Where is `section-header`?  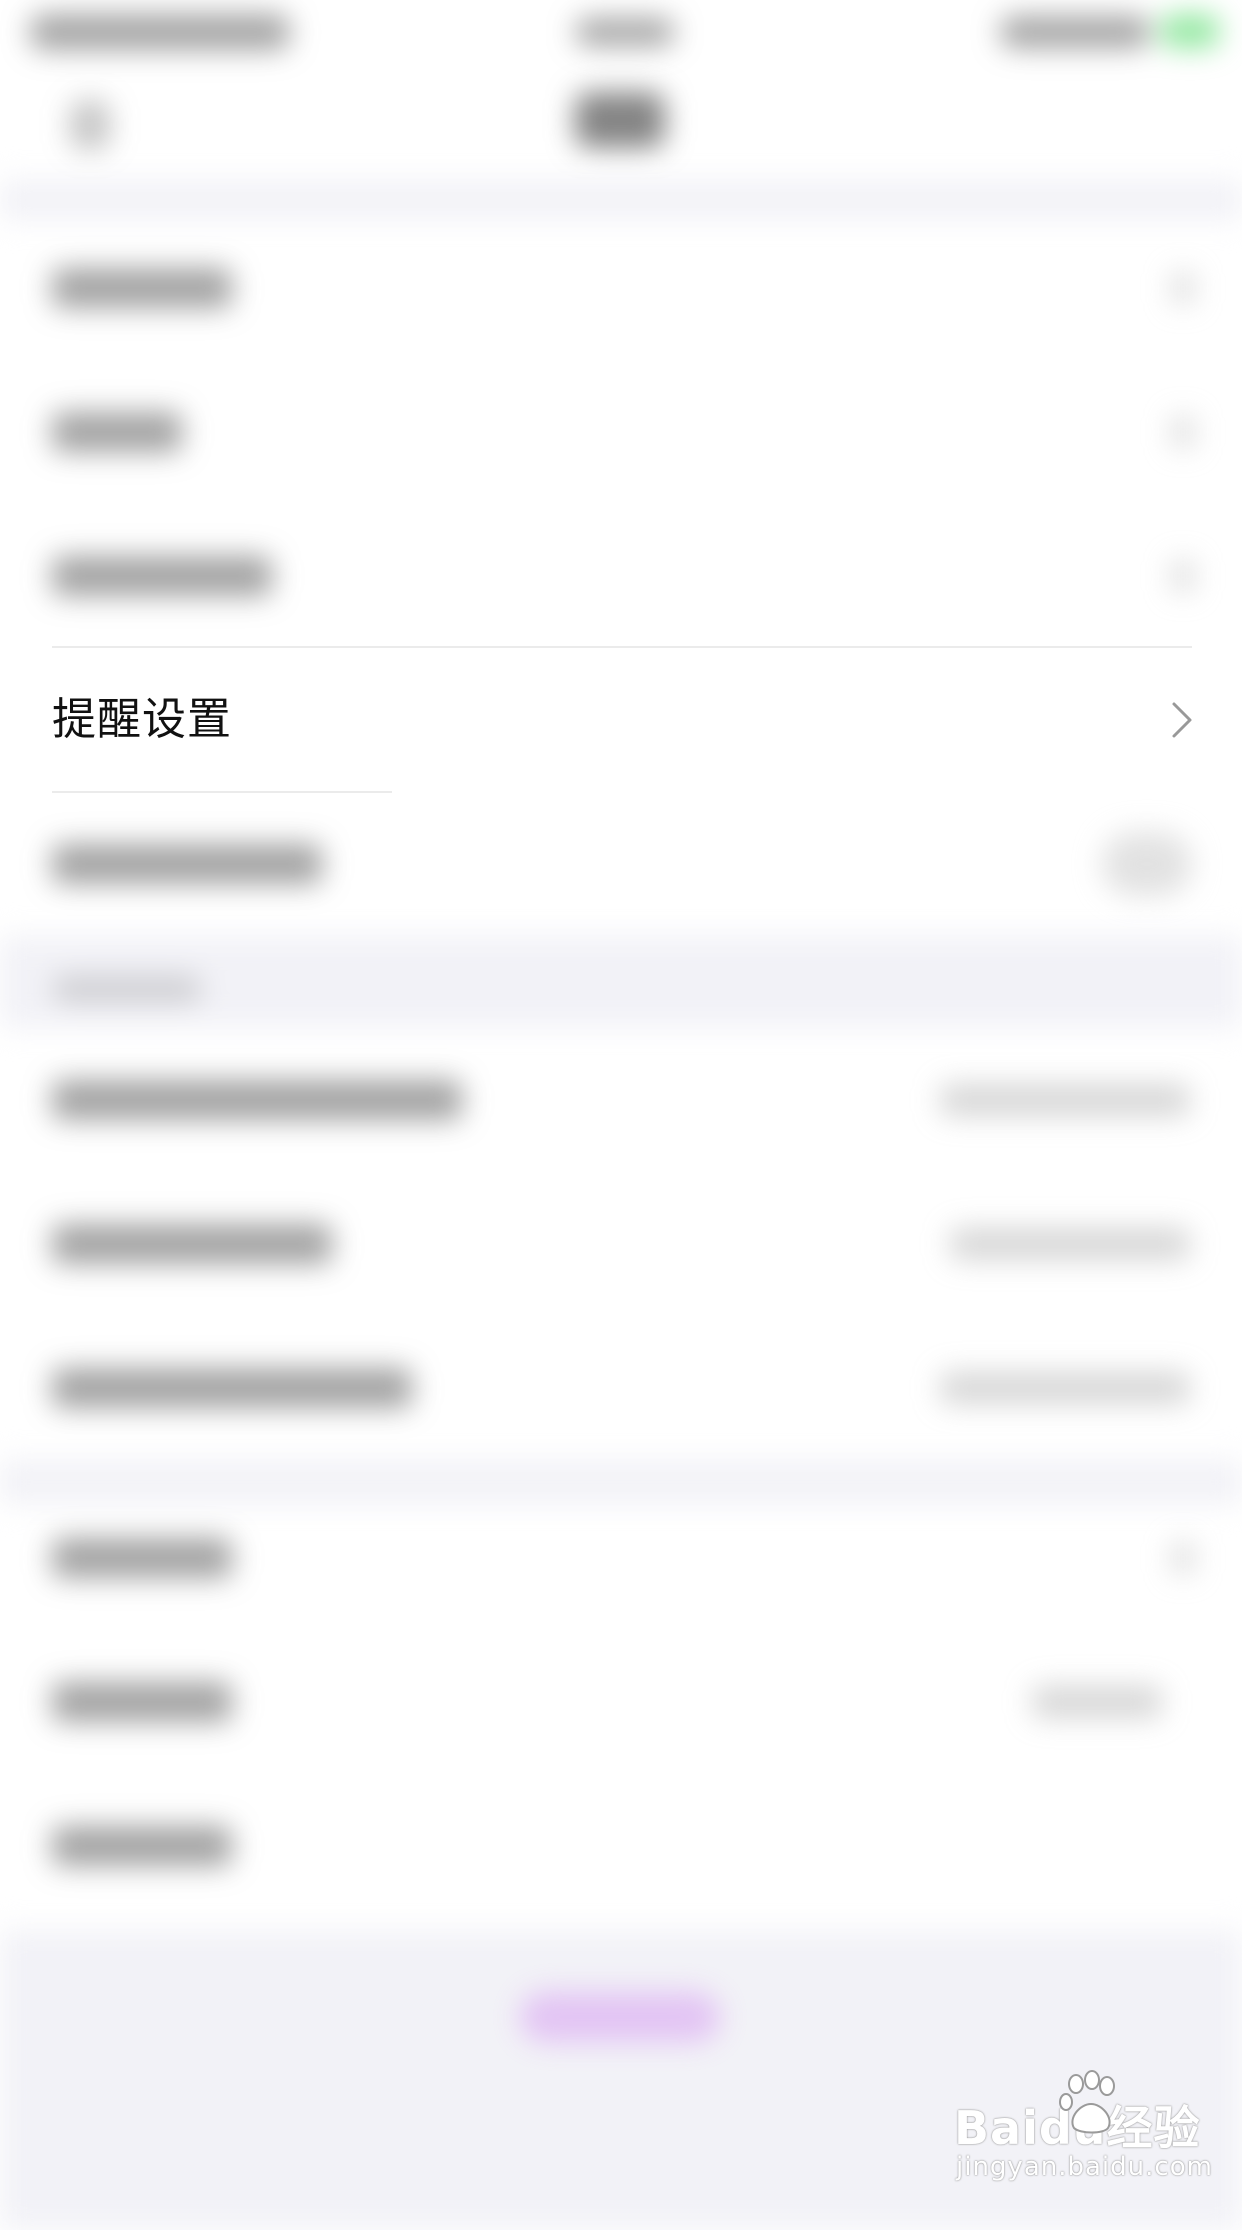 section-header is located at coordinates (621, 982).